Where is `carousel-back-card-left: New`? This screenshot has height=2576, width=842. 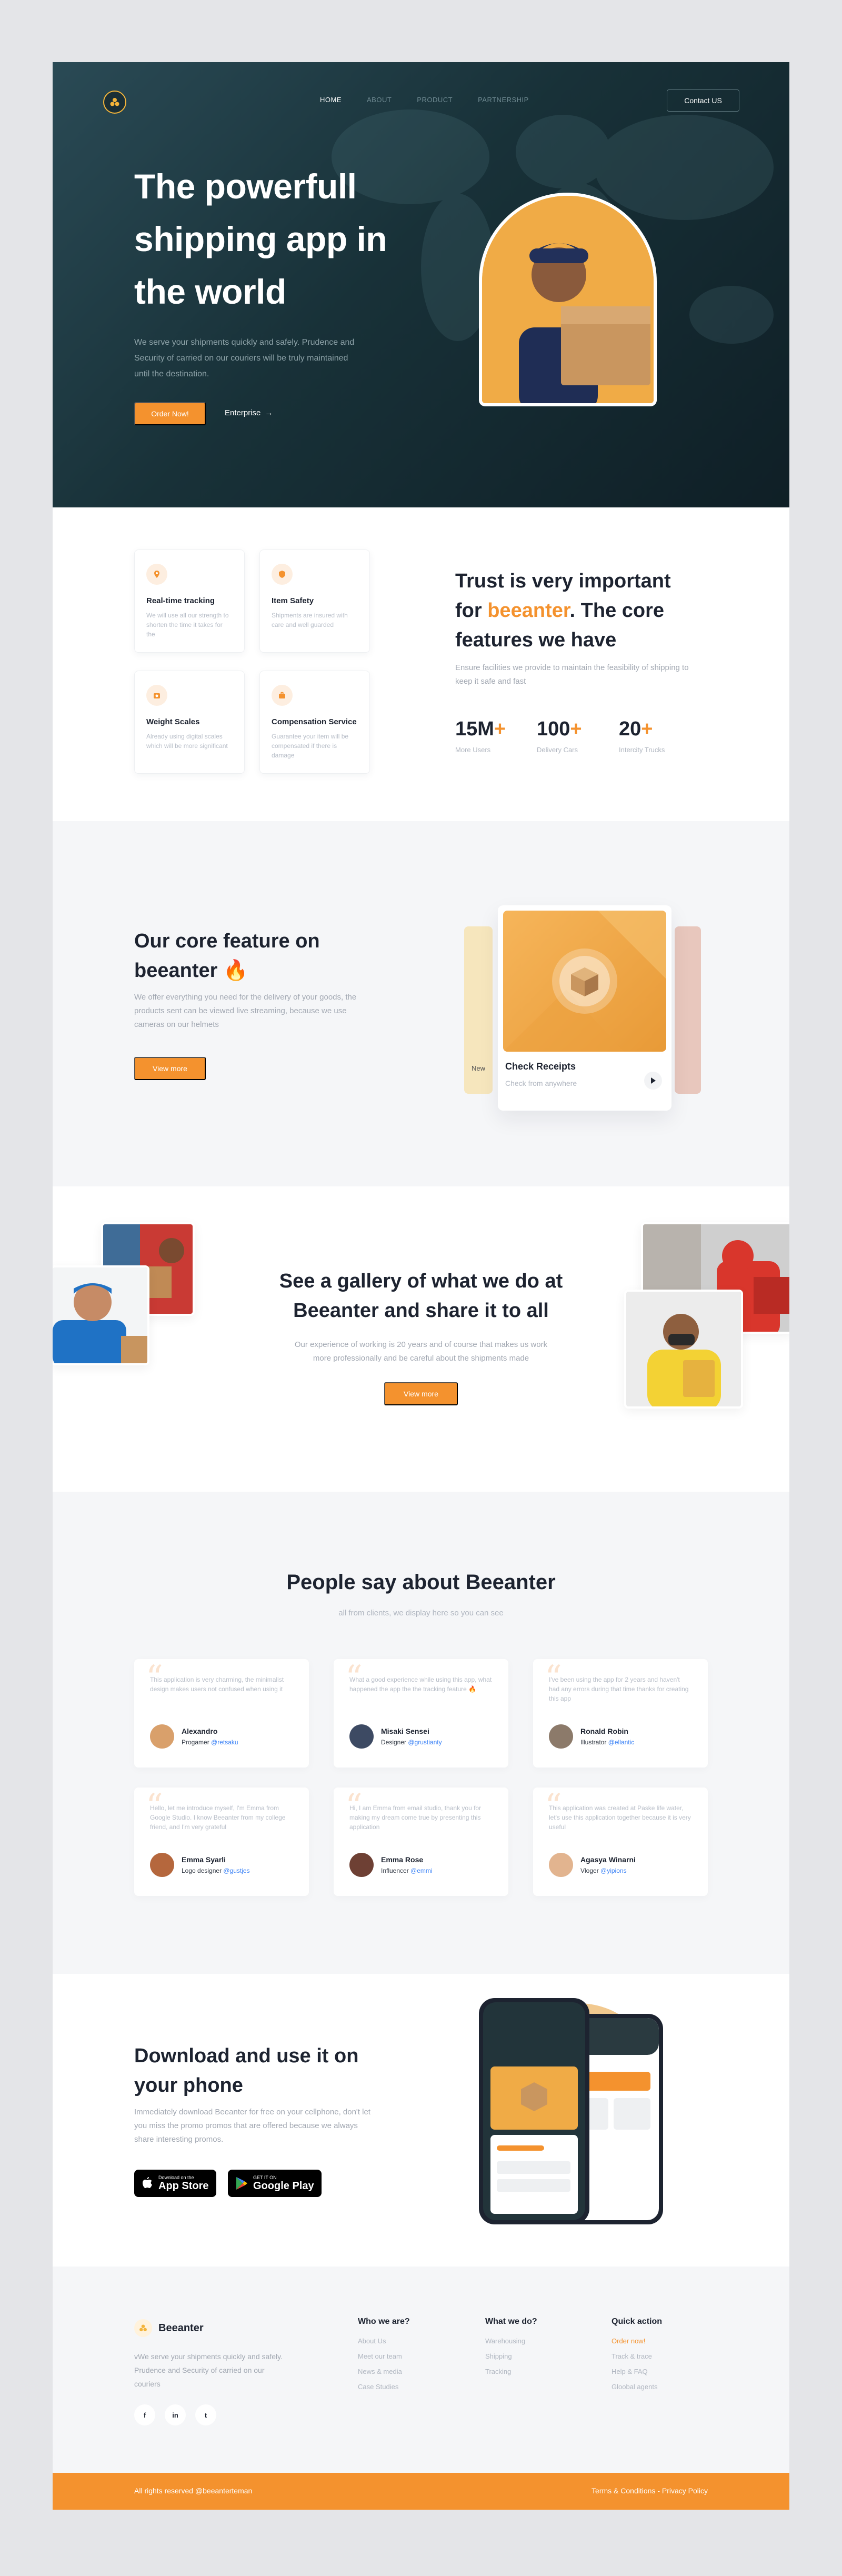
carousel-back-card-left: New is located at coordinates (478, 1010).